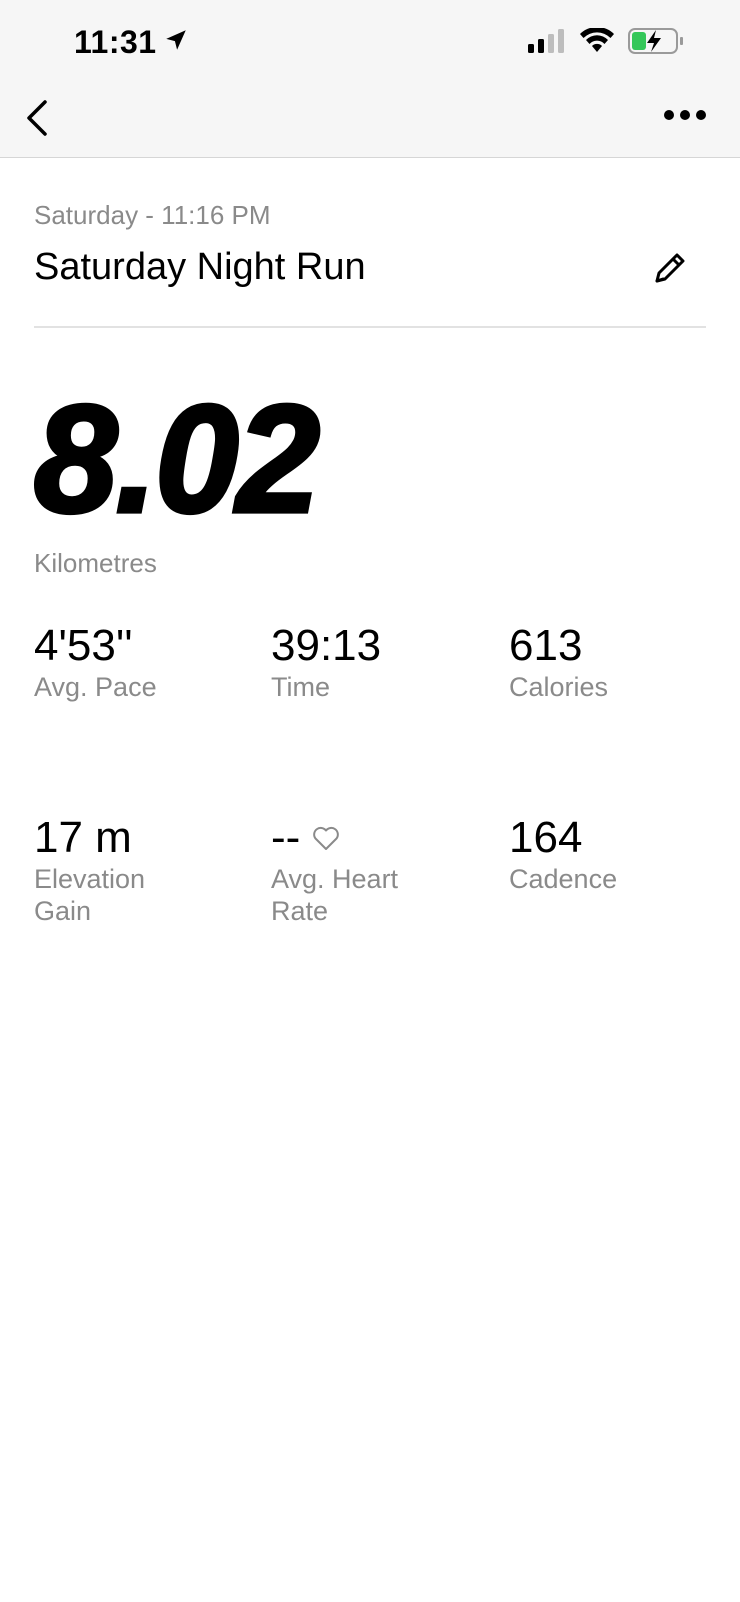 Image resolution: width=740 pixels, height=1602 pixels. I want to click on stat-elevation-gain: 17 m Elevation Gain, so click(134, 870).